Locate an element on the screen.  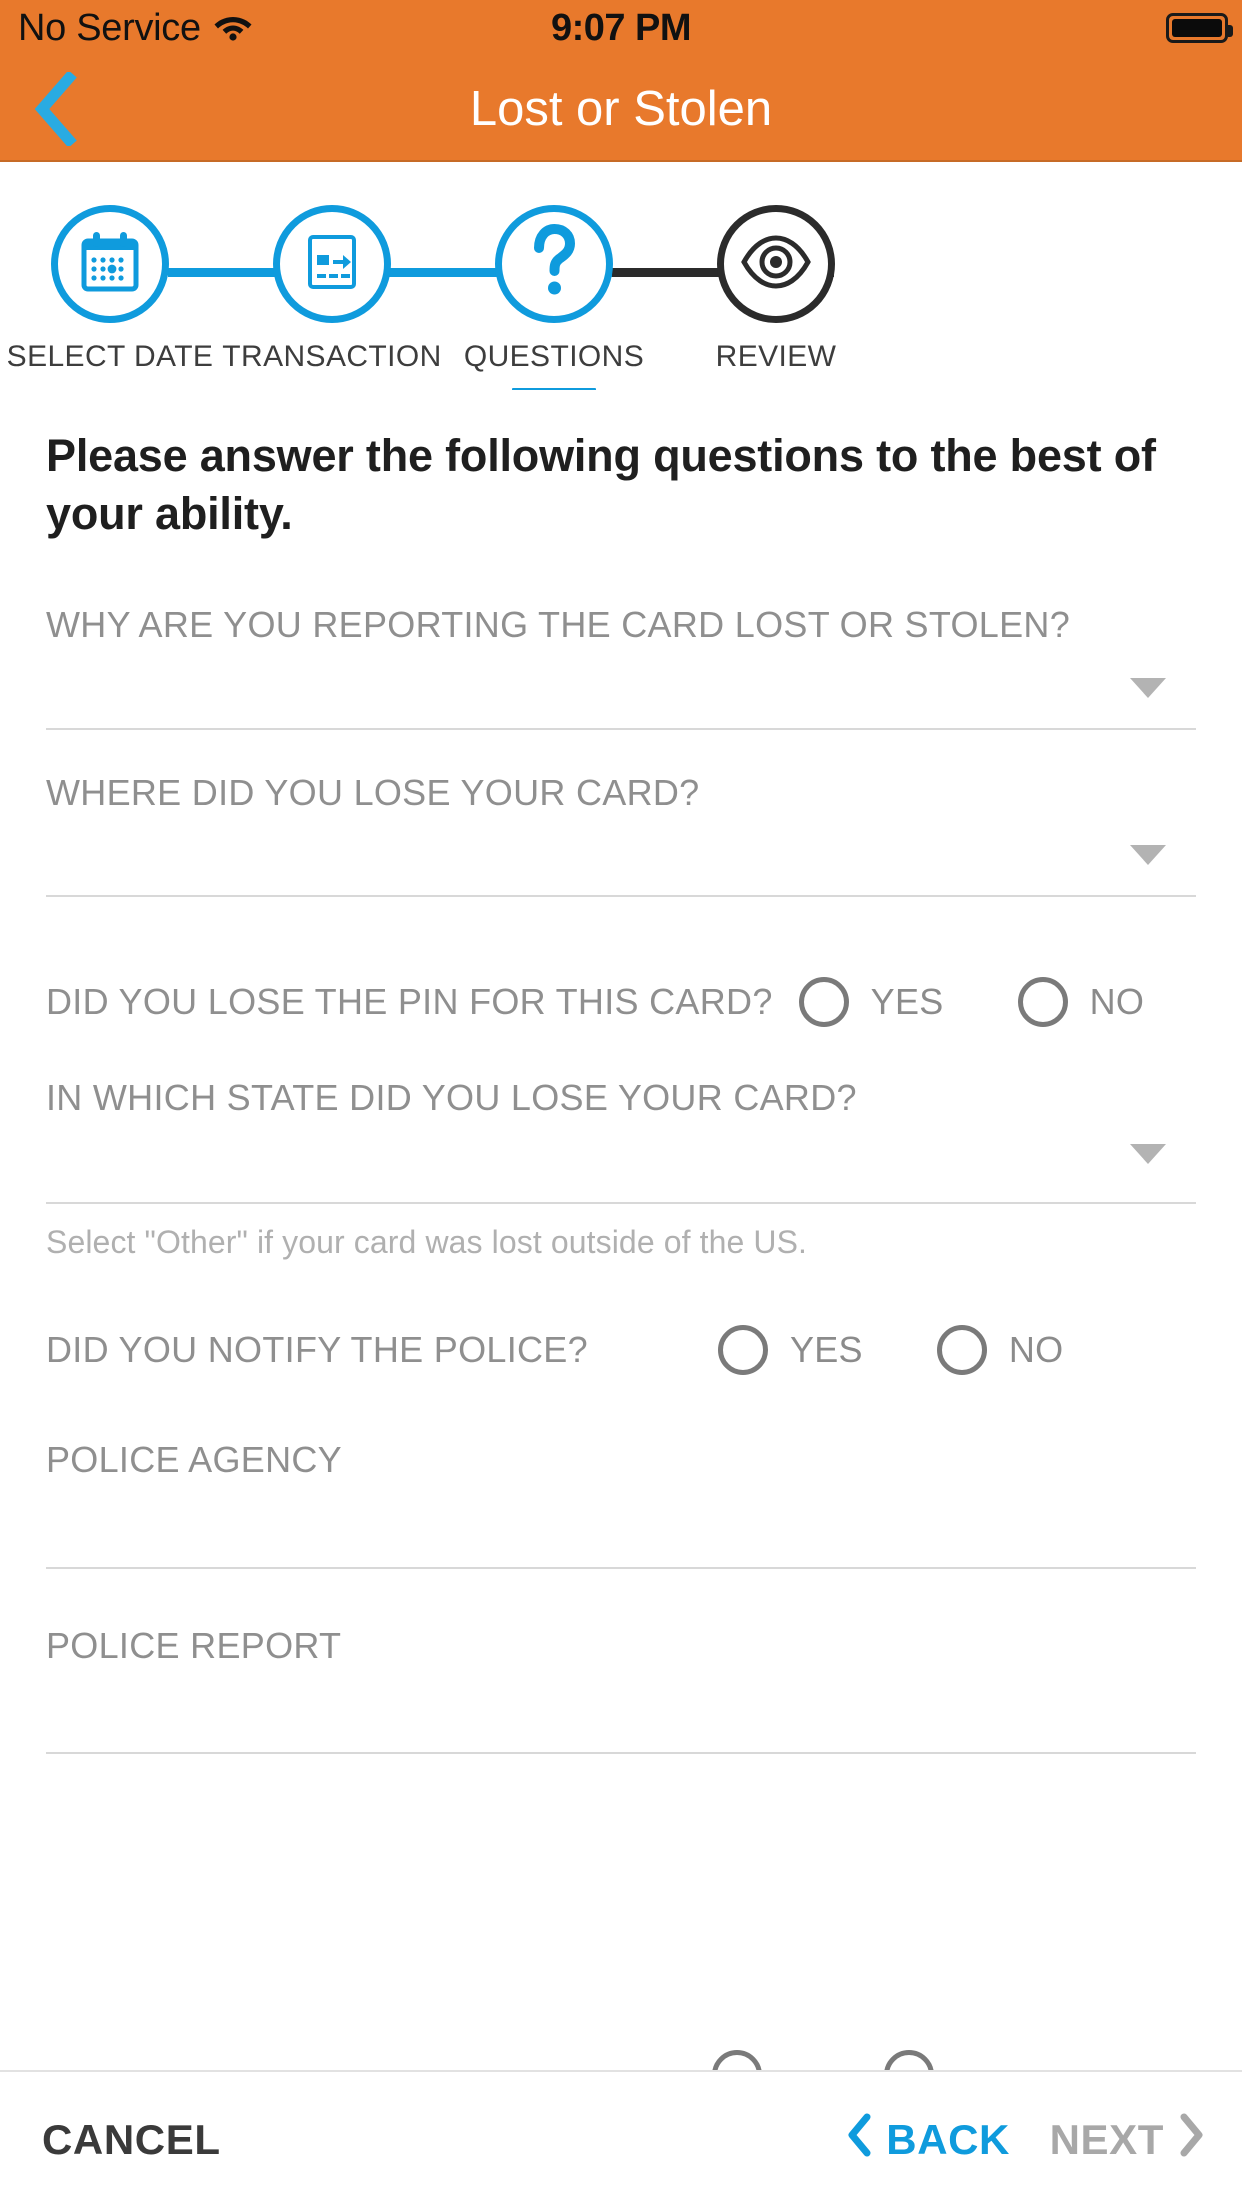
field-next-question-partial is located at coordinates (621, 2060).